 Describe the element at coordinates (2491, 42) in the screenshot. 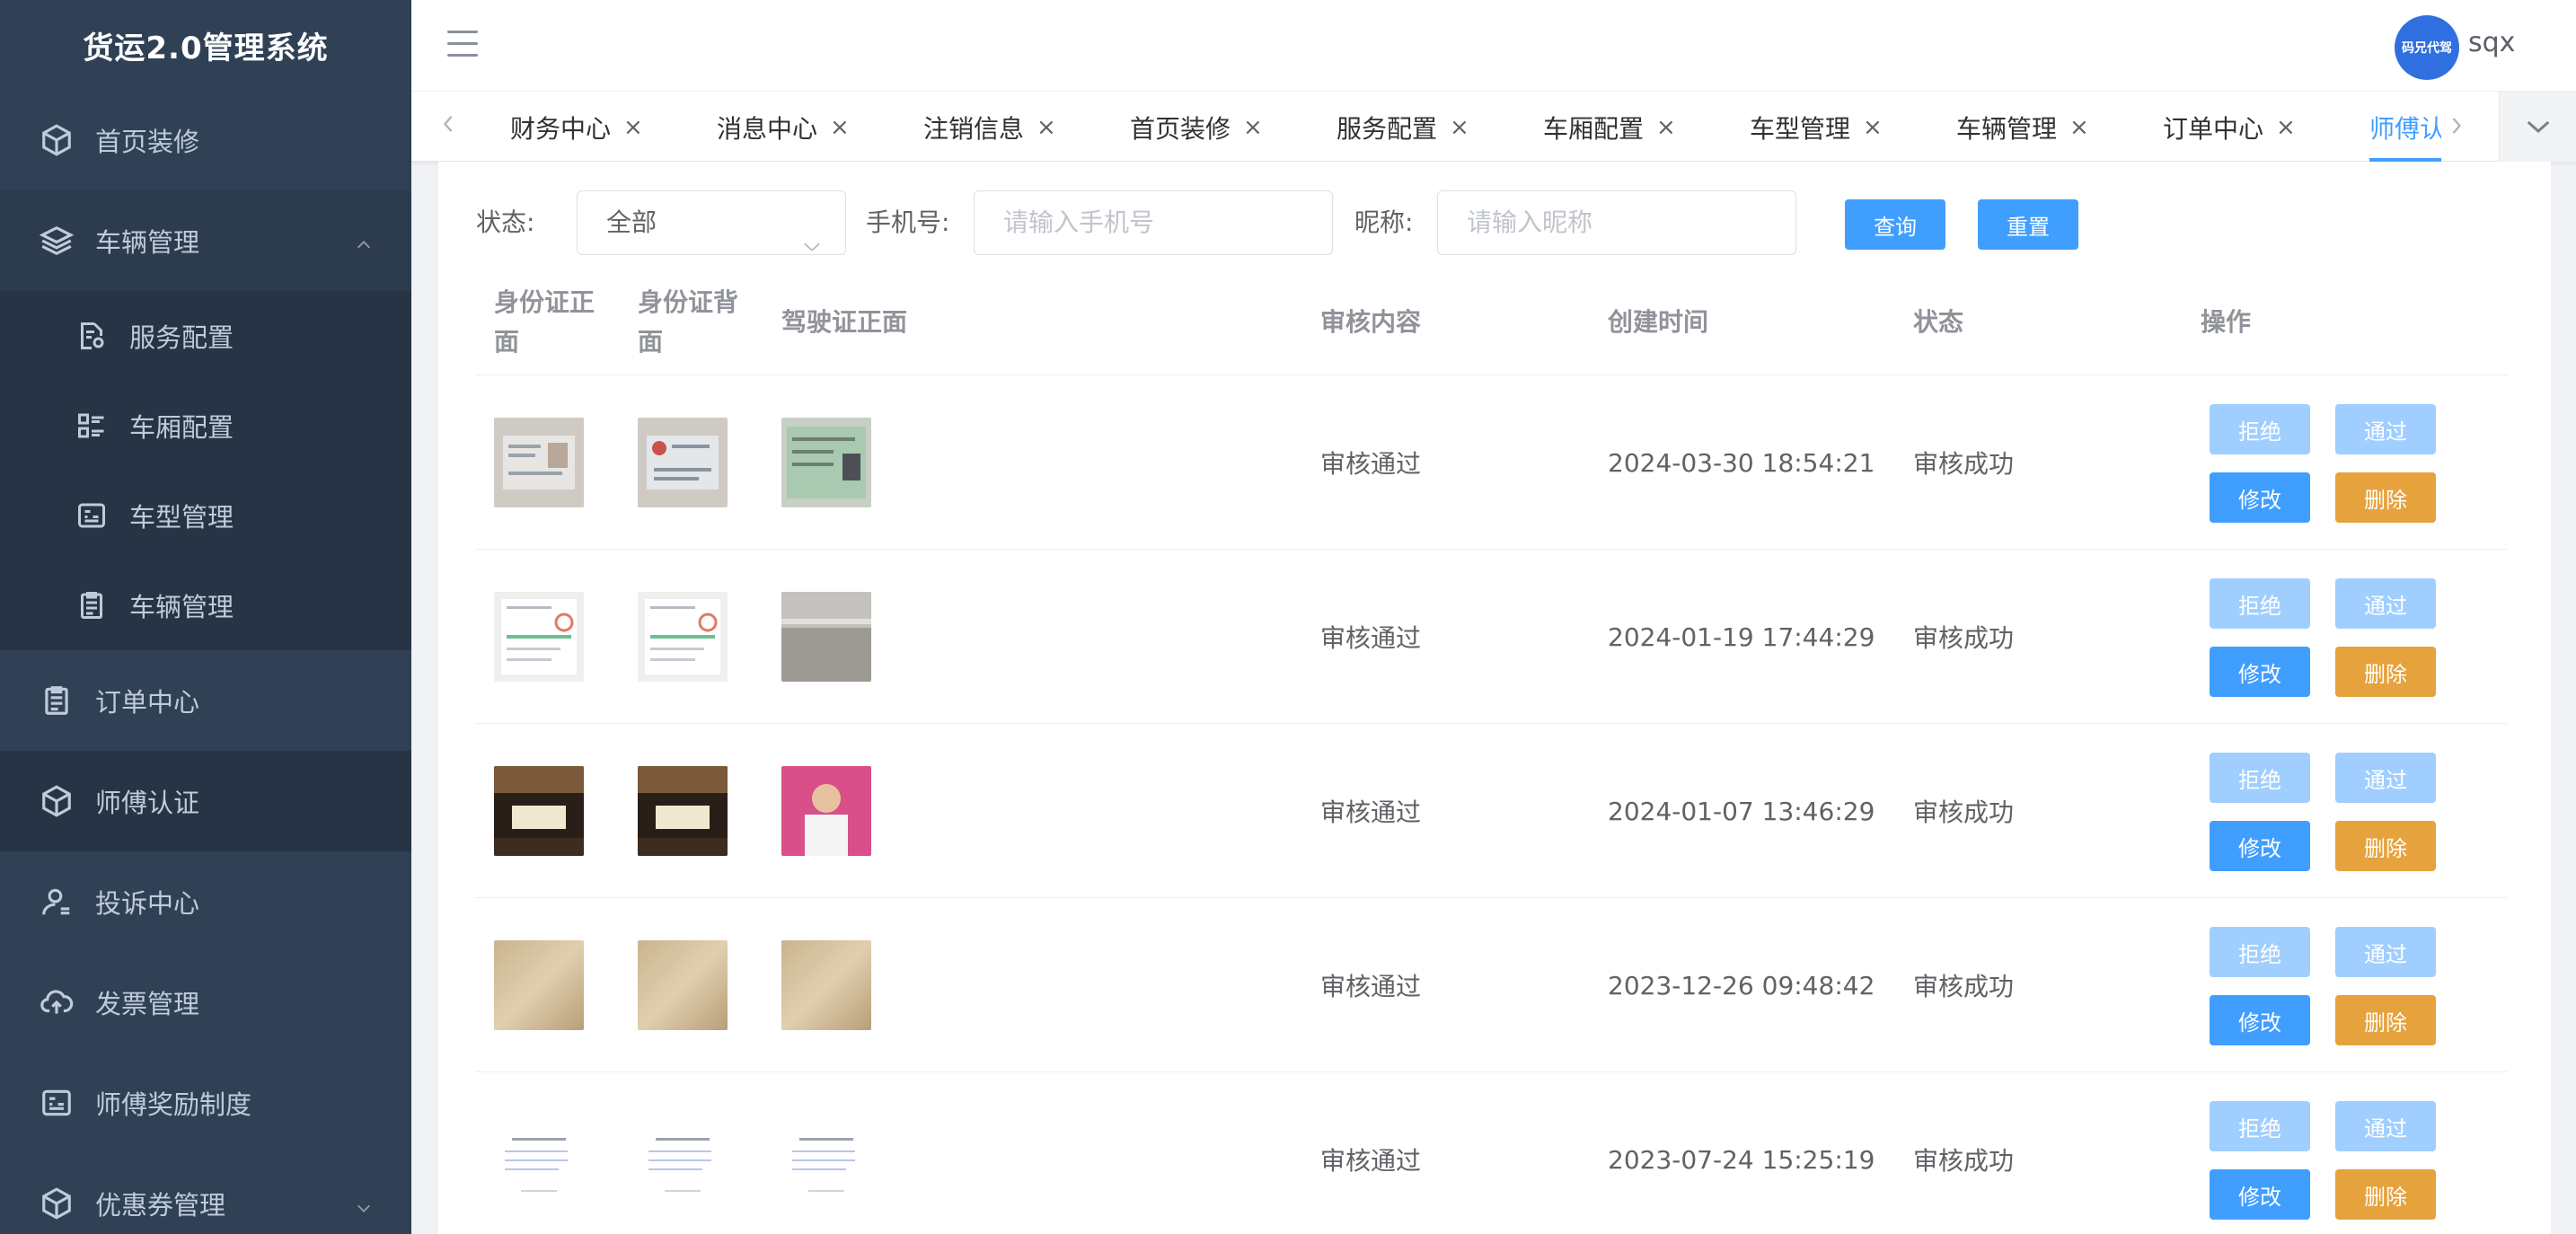

I see `username: sqx` at that location.